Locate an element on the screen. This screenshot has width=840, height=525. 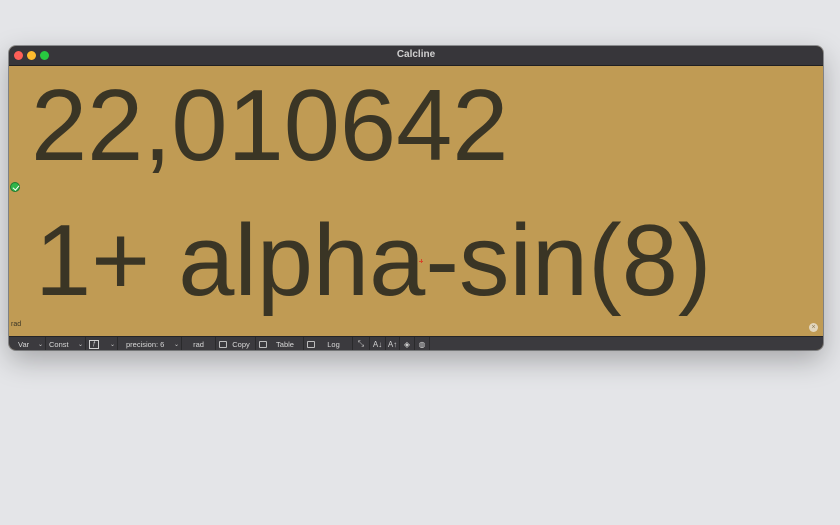
title-bar: Calcline is located at coordinates (416, 56).